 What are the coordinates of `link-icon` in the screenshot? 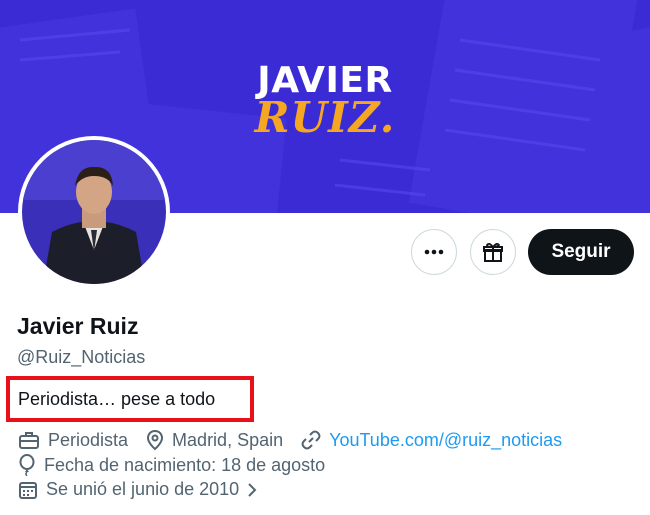 It's located at (311, 440).